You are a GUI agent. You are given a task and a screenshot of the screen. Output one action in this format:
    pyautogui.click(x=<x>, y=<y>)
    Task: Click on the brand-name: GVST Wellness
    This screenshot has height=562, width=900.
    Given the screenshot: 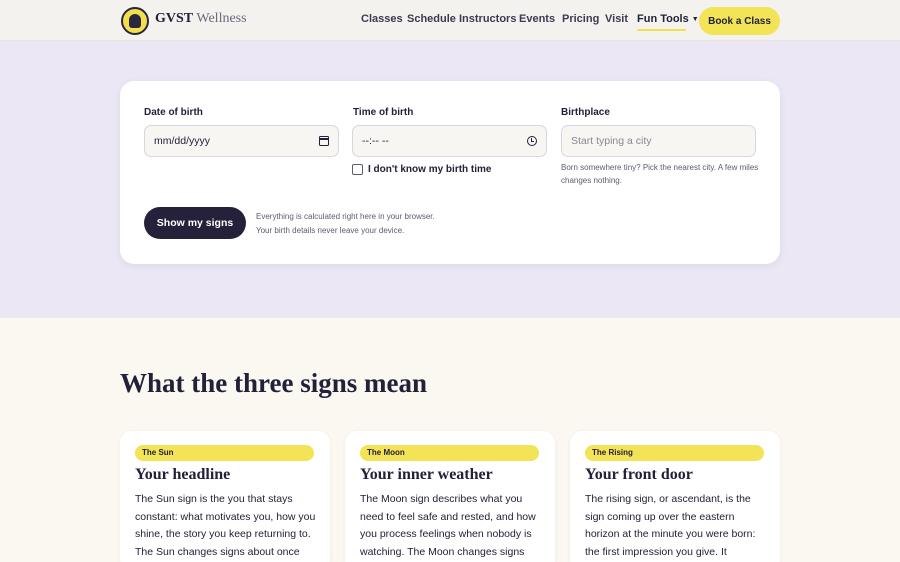 What is the action you would take?
    pyautogui.click(x=201, y=19)
    